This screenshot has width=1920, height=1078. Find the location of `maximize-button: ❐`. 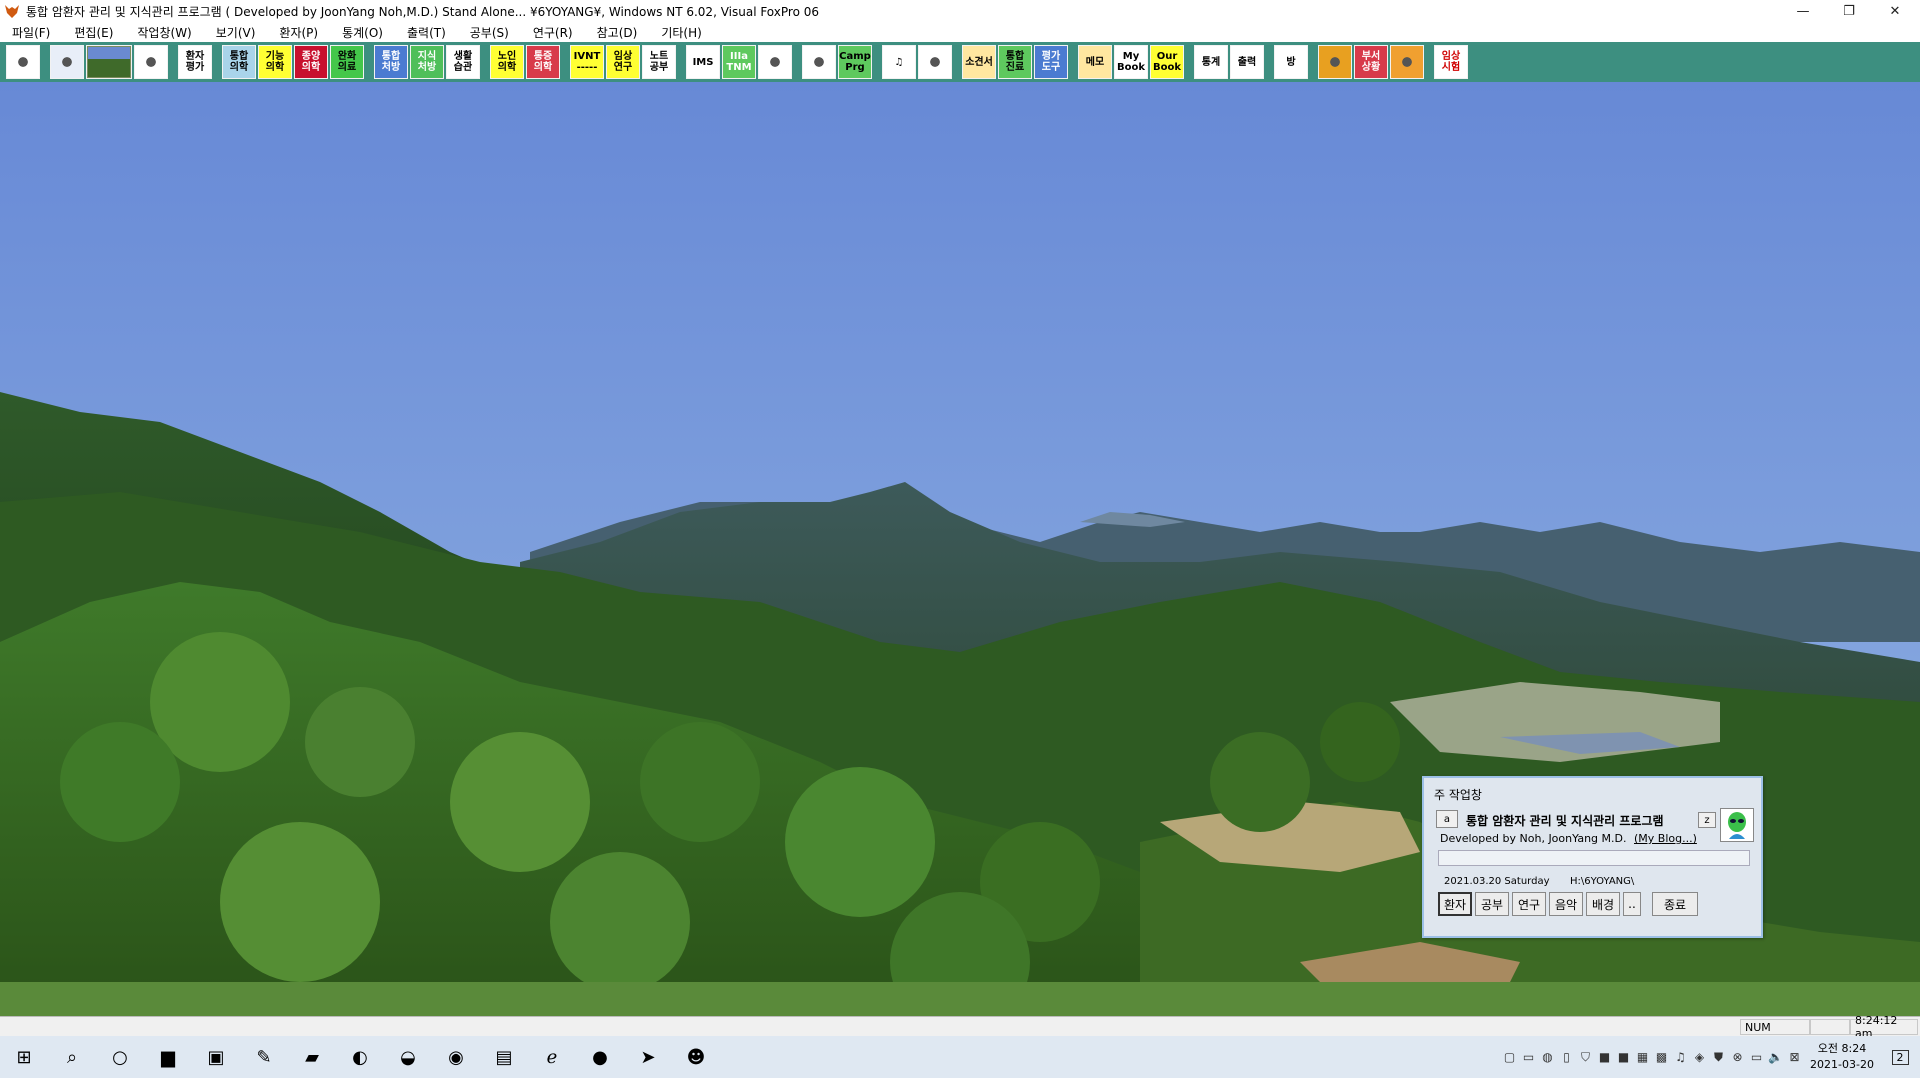

maximize-button: ❐ is located at coordinates (1849, 11).